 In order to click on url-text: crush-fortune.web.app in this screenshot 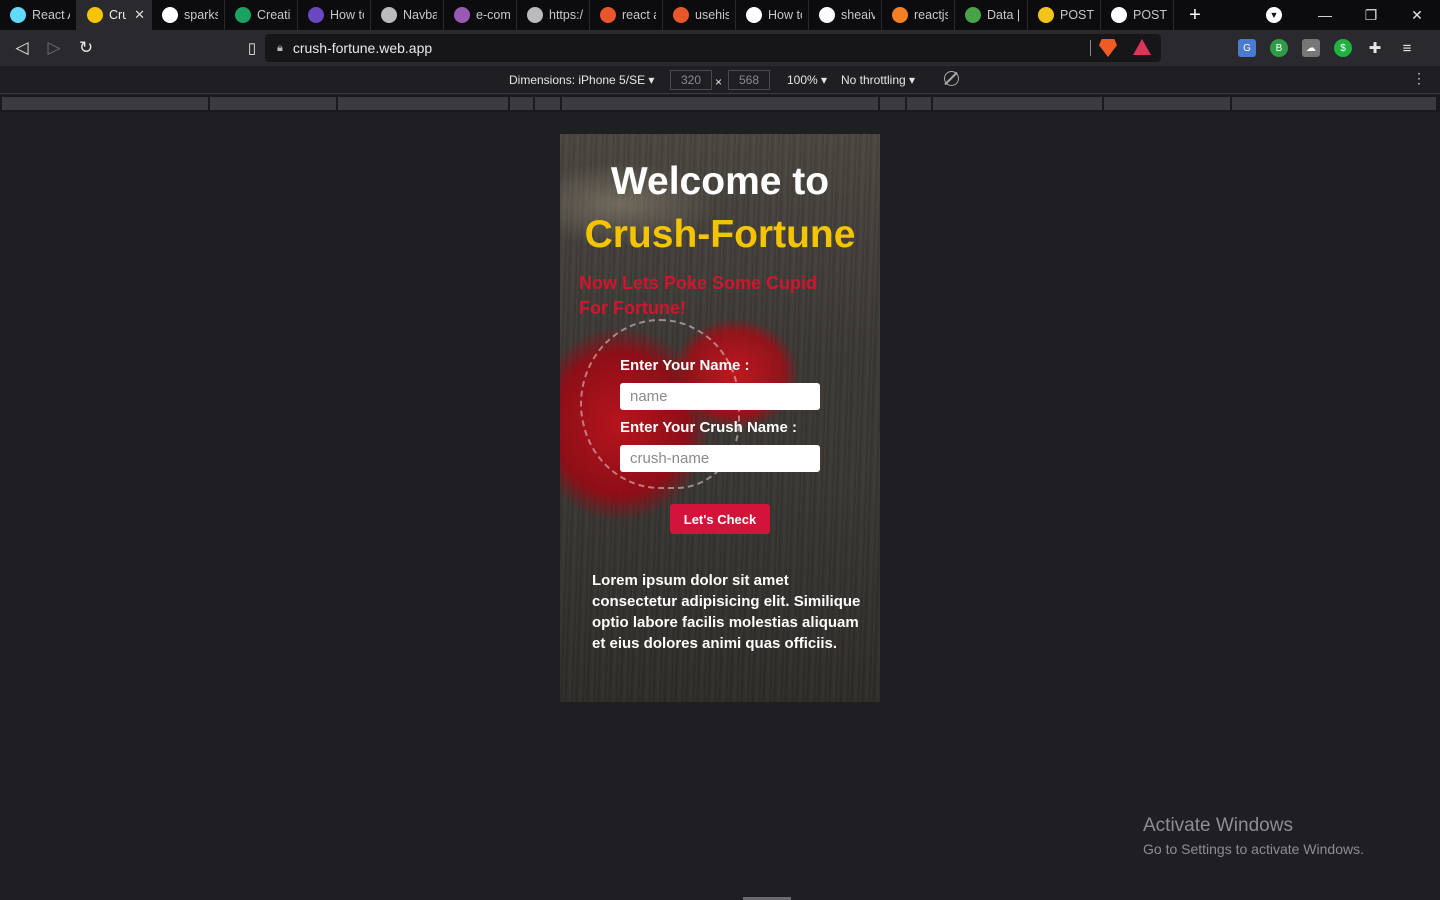, I will do `click(362, 48)`.